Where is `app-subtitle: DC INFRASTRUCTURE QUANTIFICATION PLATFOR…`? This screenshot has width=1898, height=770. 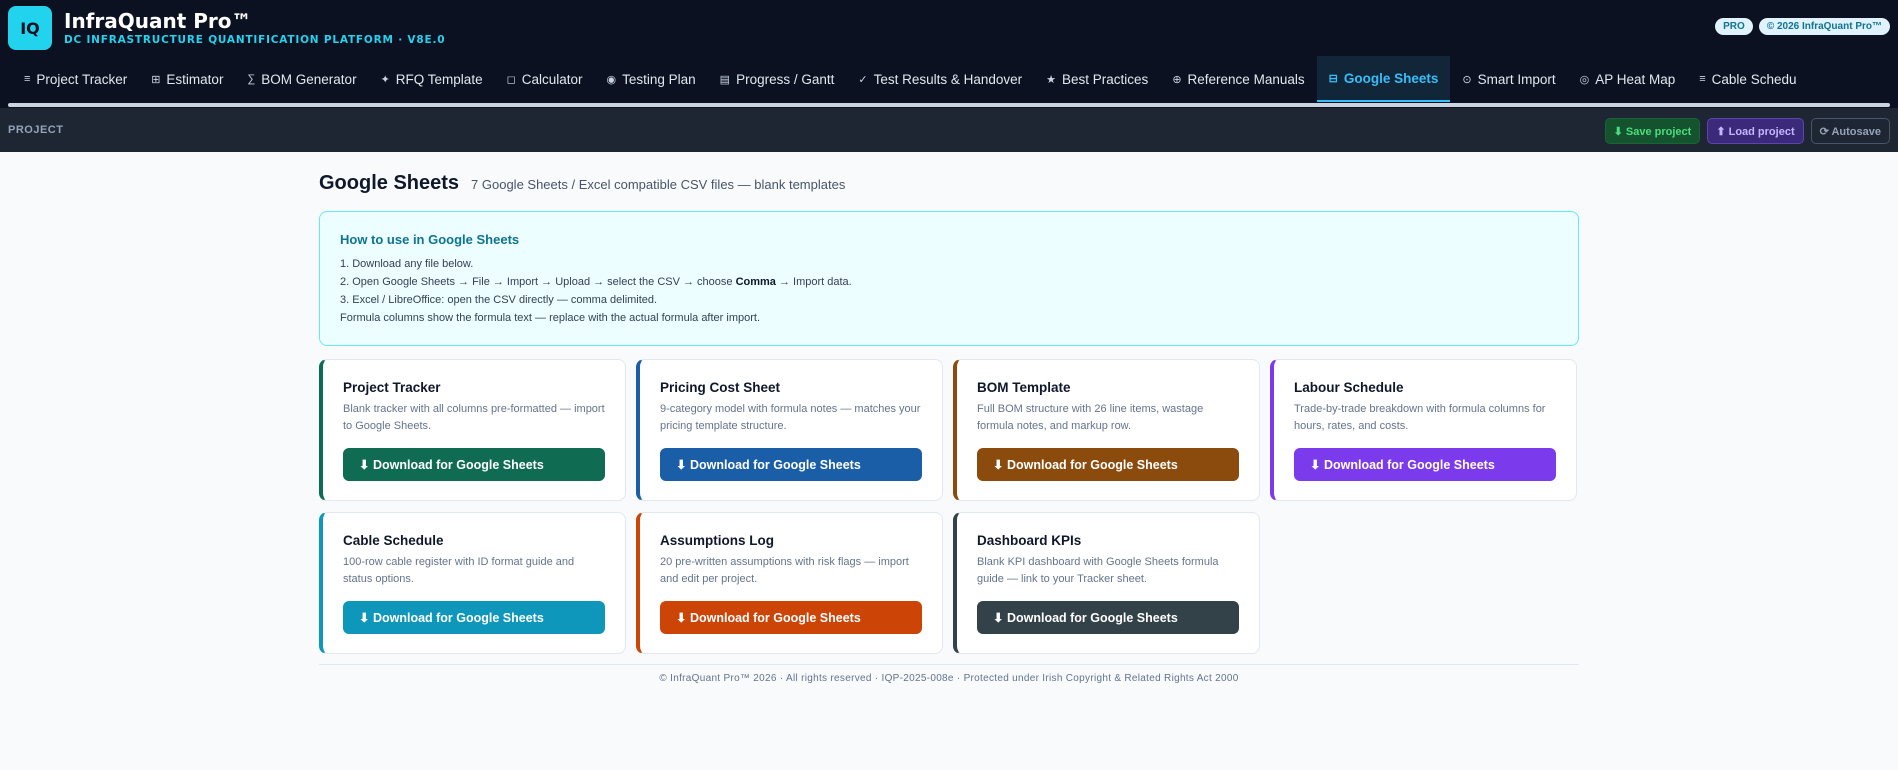 app-subtitle: DC INFRASTRUCTURE QUANTIFICATION PLATFOR… is located at coordinates (255, 40).